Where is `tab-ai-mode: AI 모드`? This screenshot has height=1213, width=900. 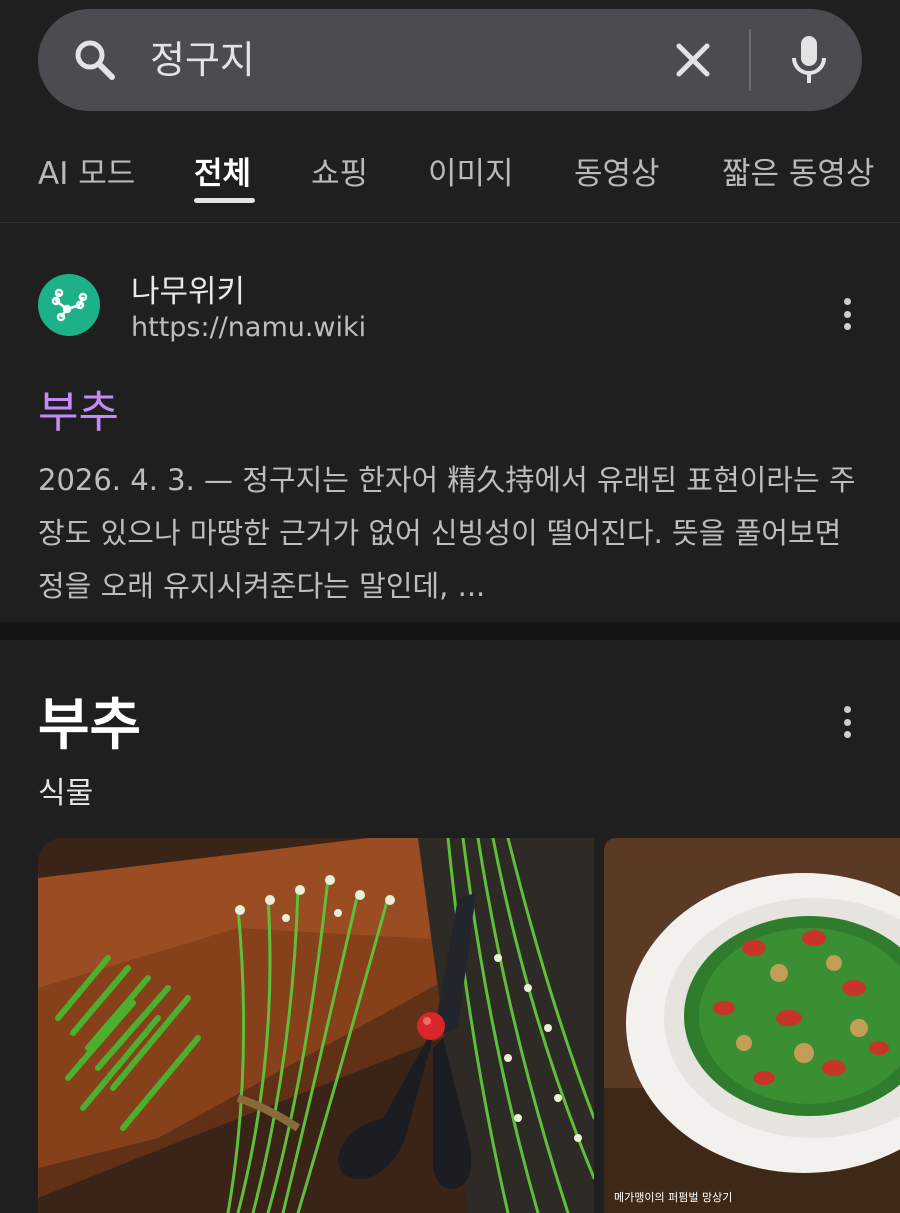
tab-ai-mode: AI 모드 is located at coordinates (86, 170).